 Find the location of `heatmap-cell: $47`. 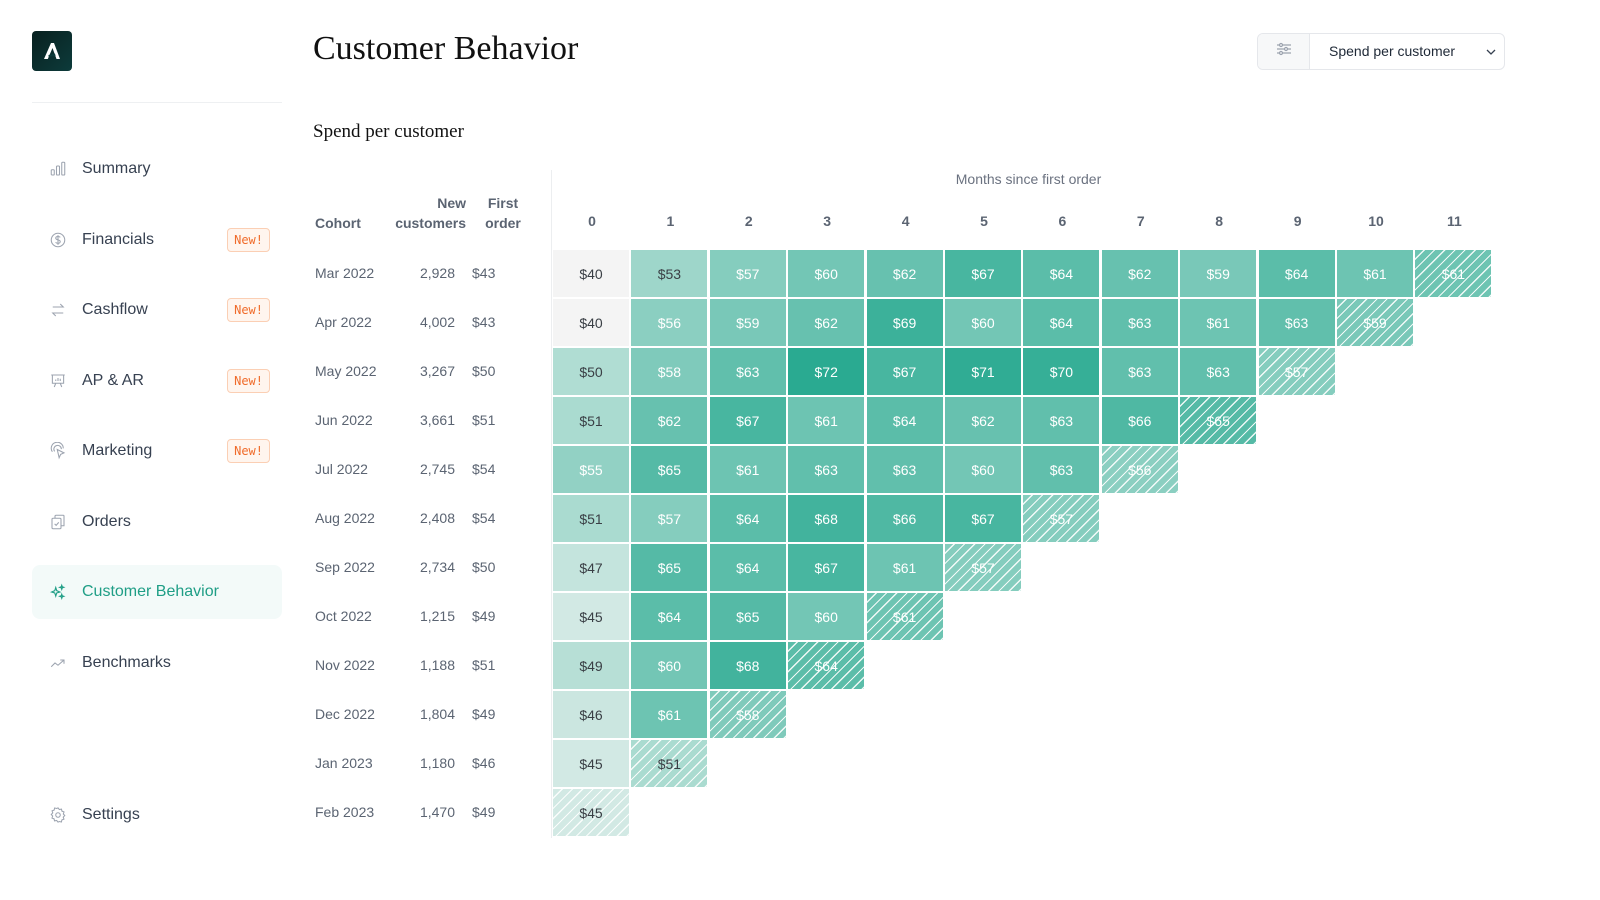

heatmap-cell: $47 is located at coordinates (591, 567).